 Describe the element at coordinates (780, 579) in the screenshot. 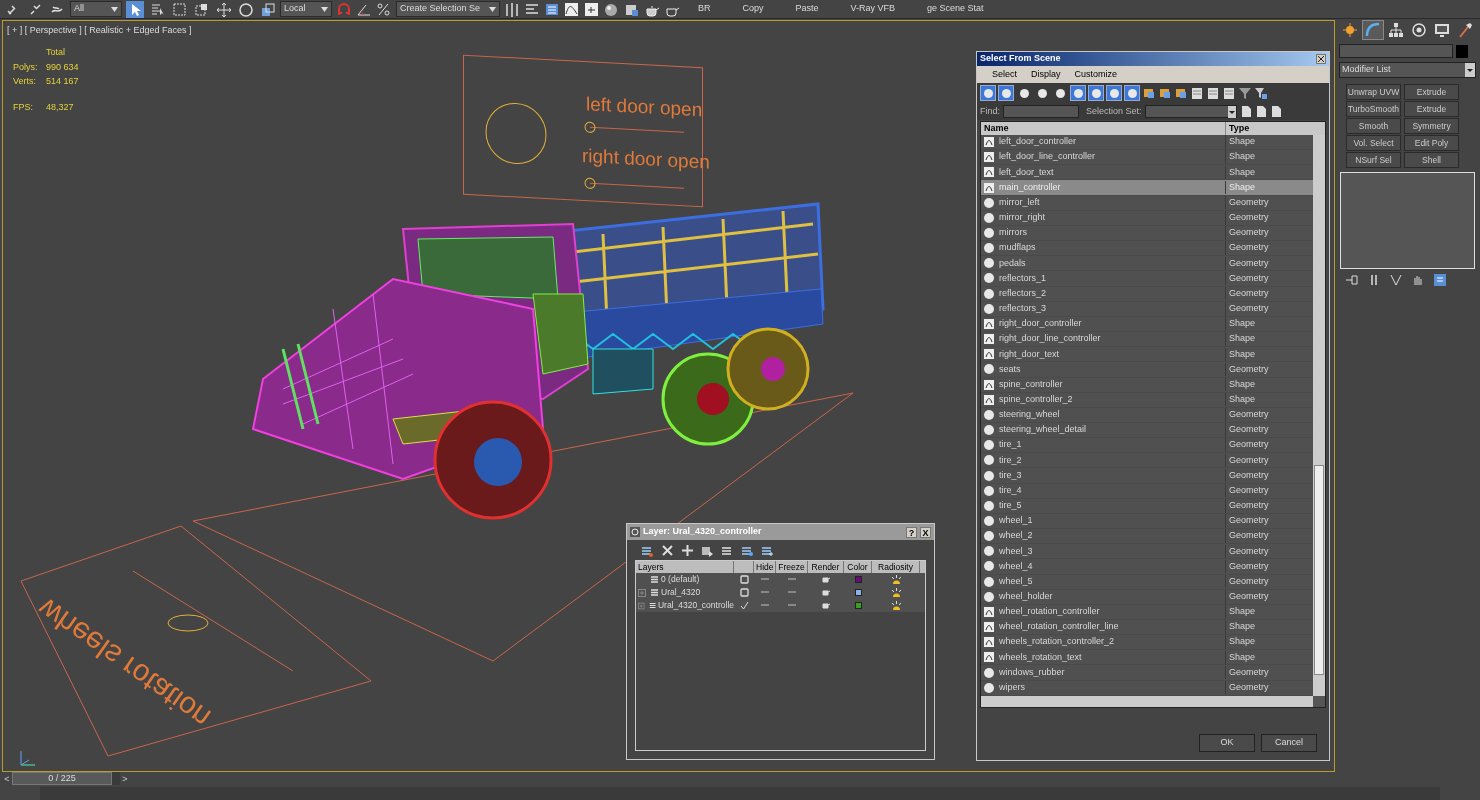

I see `layer-row: 0 (default)` at that location.